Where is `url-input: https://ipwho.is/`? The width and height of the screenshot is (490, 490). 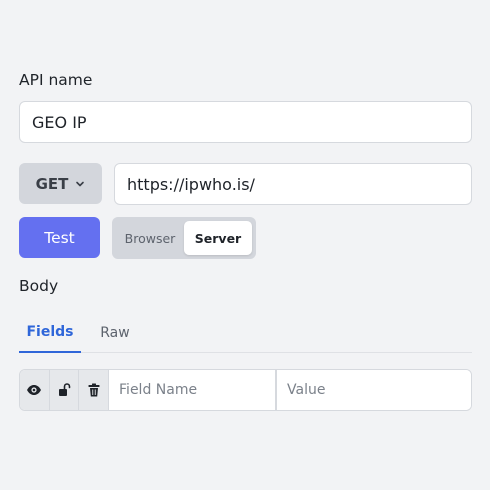 url-input: https://ipwho.is/ is located at coordinates (293, 184).